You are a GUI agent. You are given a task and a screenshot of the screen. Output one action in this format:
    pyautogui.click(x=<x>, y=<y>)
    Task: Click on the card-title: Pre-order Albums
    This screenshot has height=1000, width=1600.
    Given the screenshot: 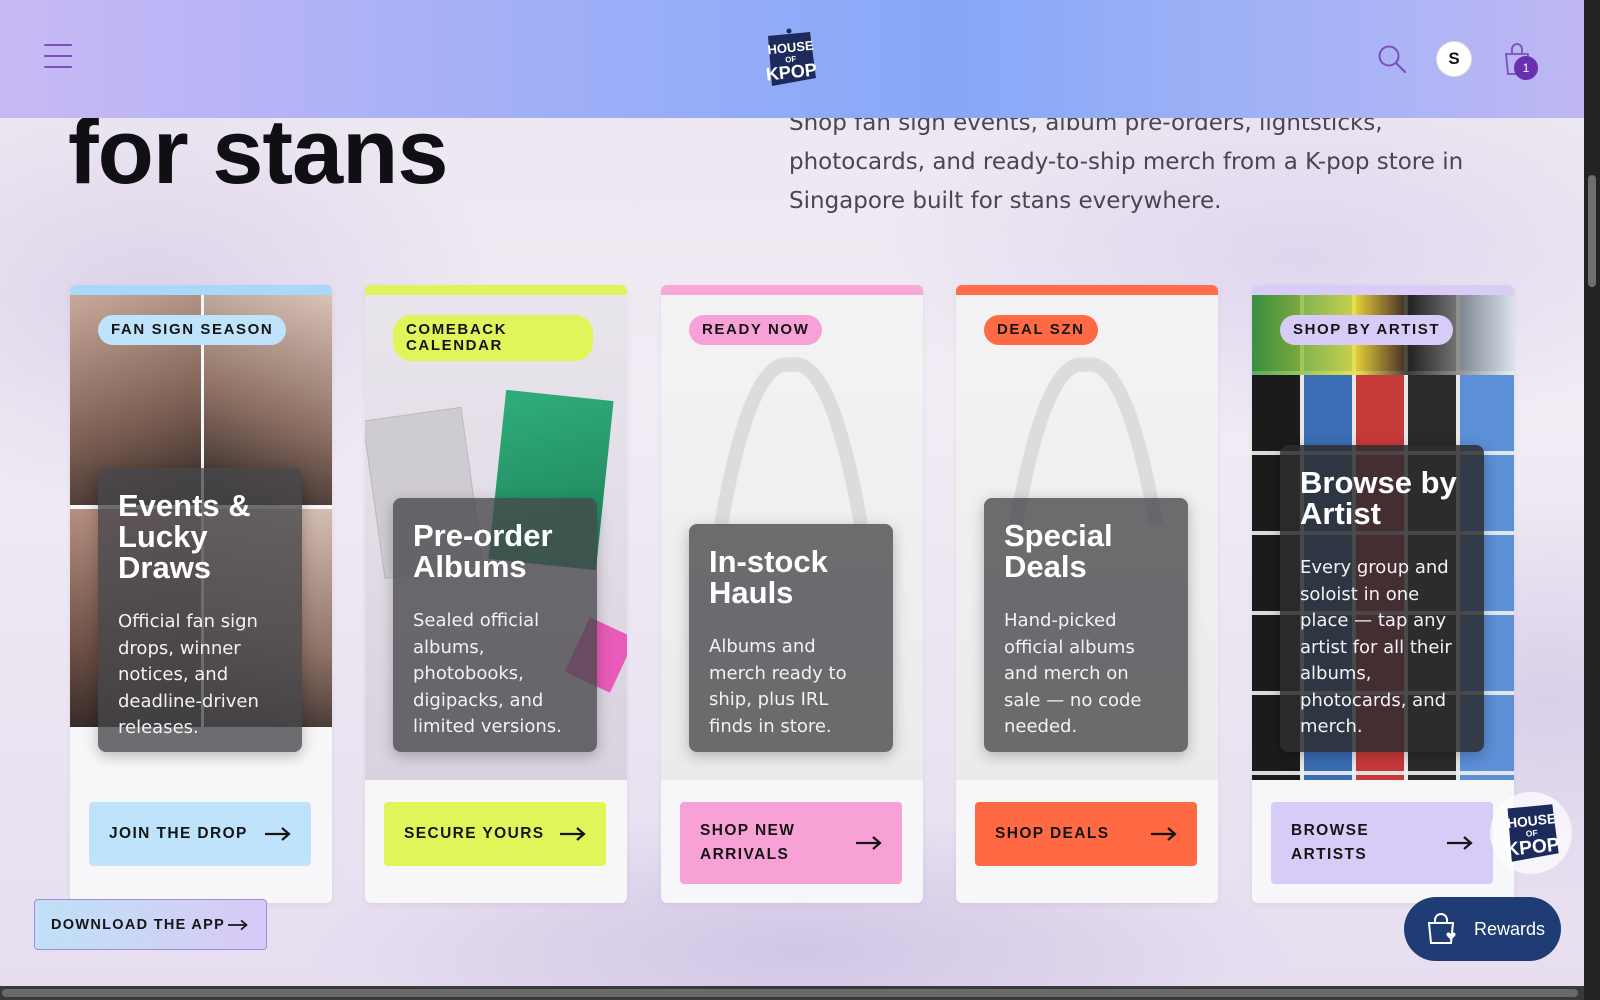 What is the action you would take?
    pyautogui.click(x=483, y=551)
    